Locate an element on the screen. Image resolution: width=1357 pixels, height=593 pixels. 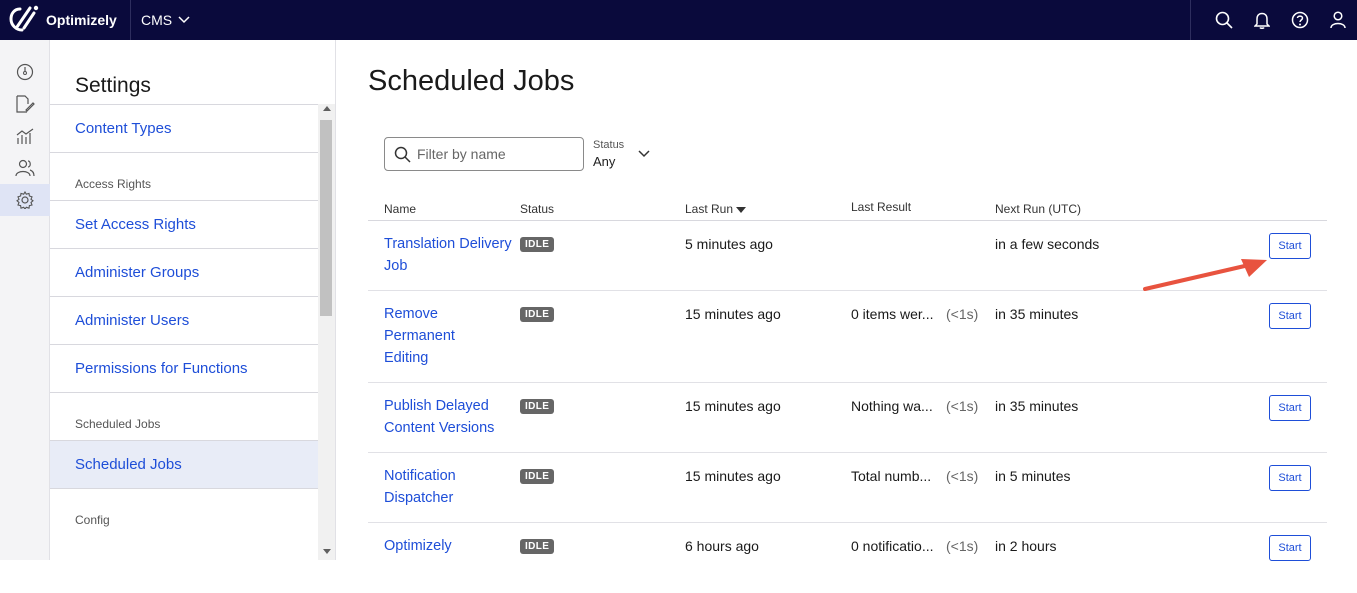
settings-item-permissions-for-functions: Permissions for Functions is located at coordinates (184, 368).